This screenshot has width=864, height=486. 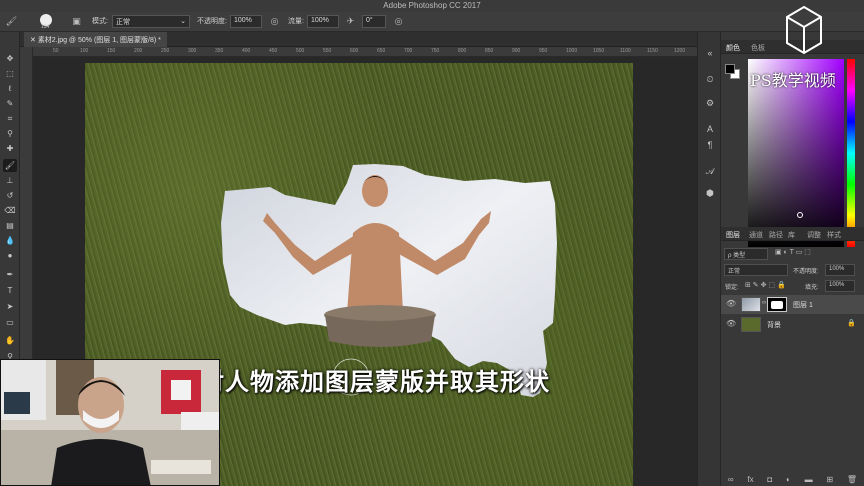 I want to click on dodge-icon: ●, so click(x=10, y=255).